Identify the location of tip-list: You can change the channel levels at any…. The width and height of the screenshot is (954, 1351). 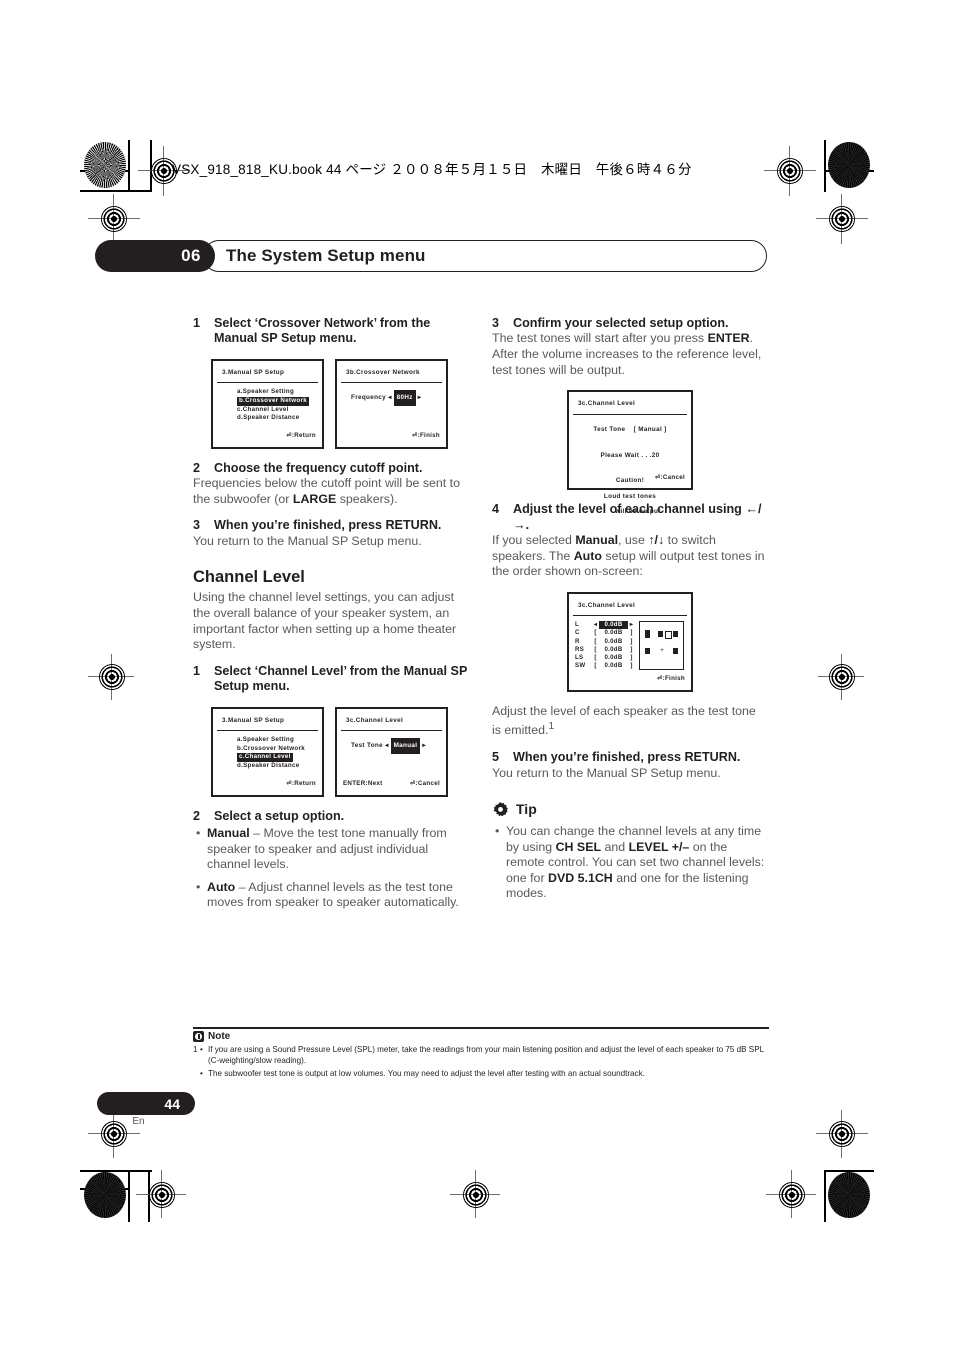
(630, 863).